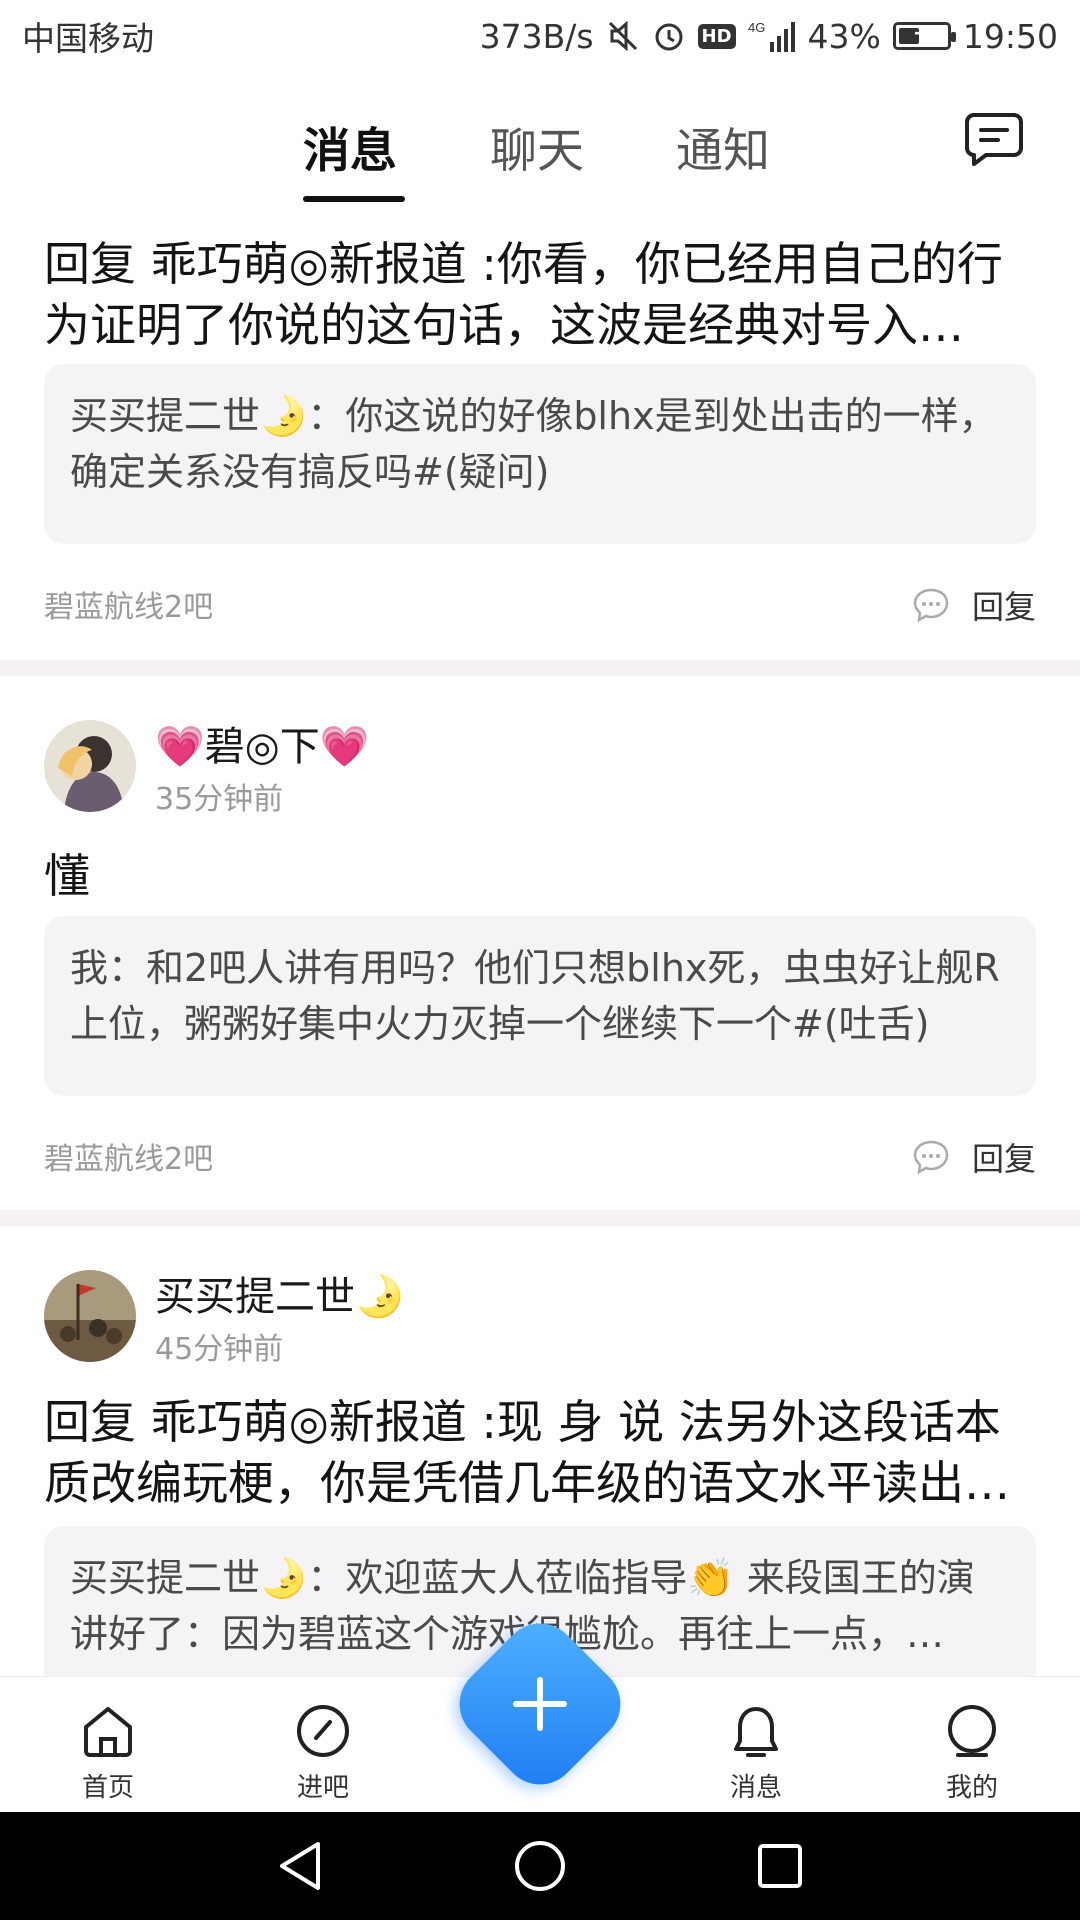 This screenshot has width=1080, height=1920. I want to click on timestamp: 45分钟前, so click(219, 1349).